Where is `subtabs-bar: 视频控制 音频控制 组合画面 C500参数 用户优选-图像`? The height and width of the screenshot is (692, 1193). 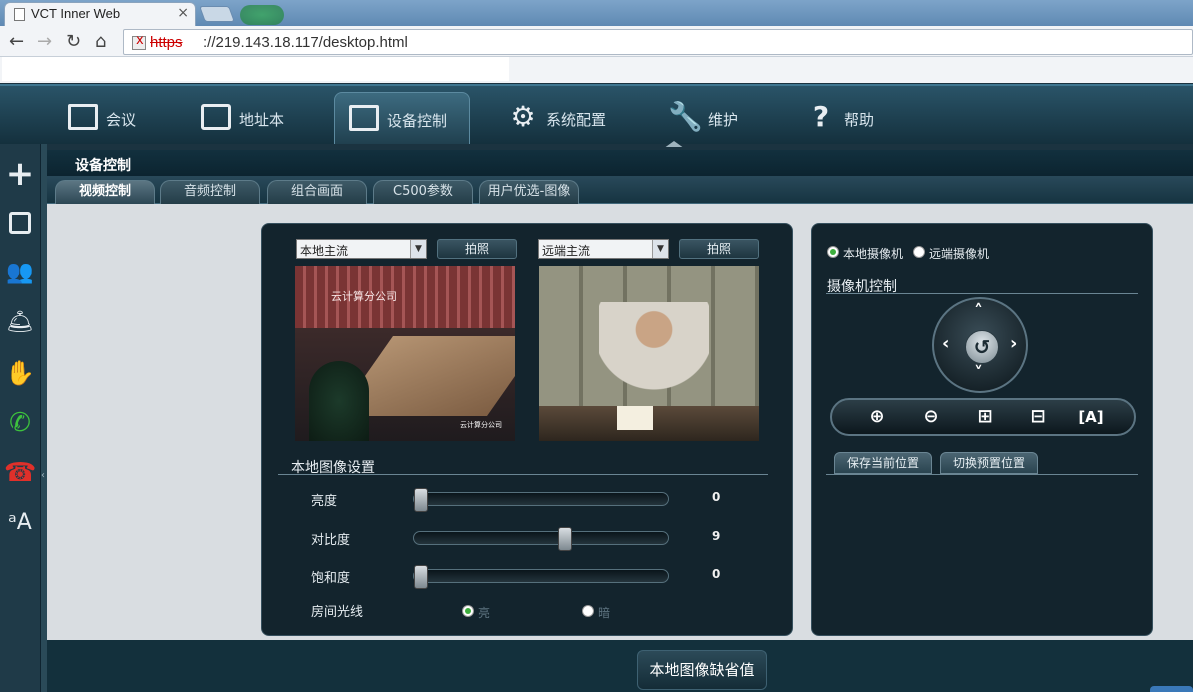 subtabs-bar: 视频控制 音频控制 组合画面 C500参数 用户优选-图像 is located at coordinates (620, 190).